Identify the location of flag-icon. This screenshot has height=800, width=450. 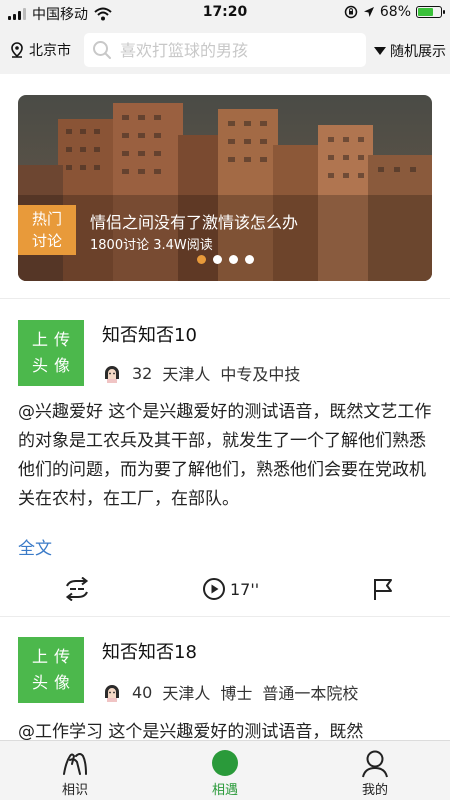
(383, 589).